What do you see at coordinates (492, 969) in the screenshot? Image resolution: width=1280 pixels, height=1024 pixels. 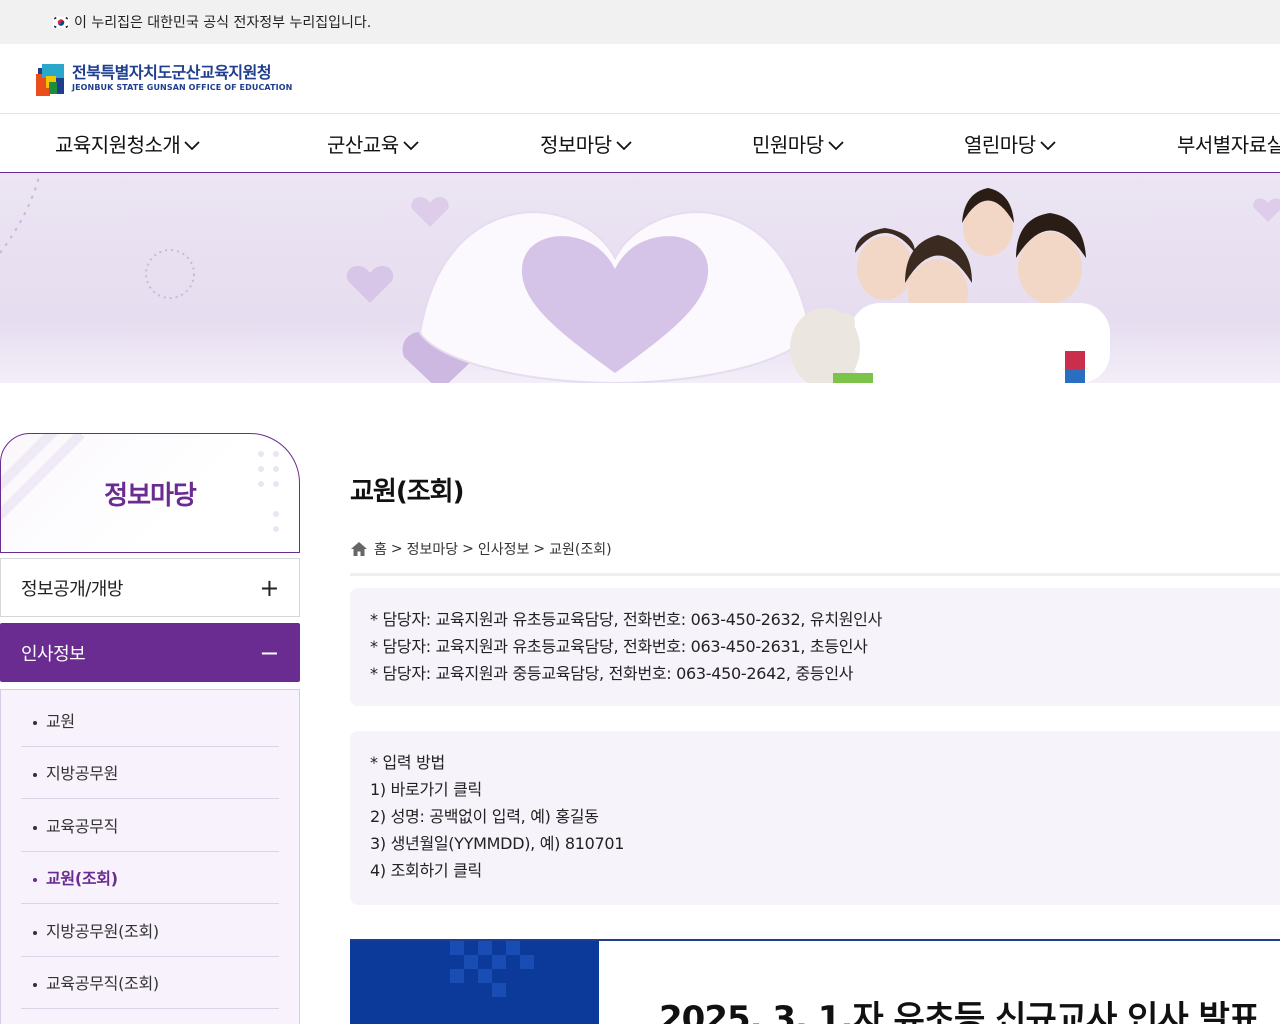 I see `checker-pattern-icon` at bounding box center [492, 969].